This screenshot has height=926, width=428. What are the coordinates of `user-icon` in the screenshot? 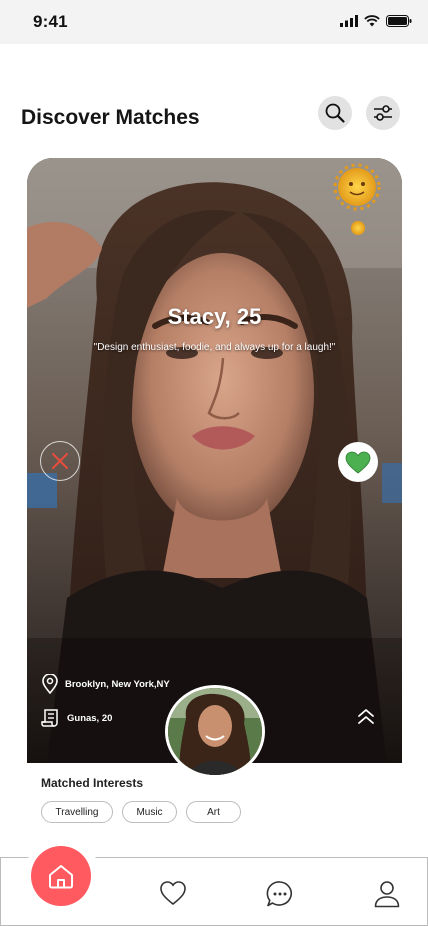 It's located at (387, 894).